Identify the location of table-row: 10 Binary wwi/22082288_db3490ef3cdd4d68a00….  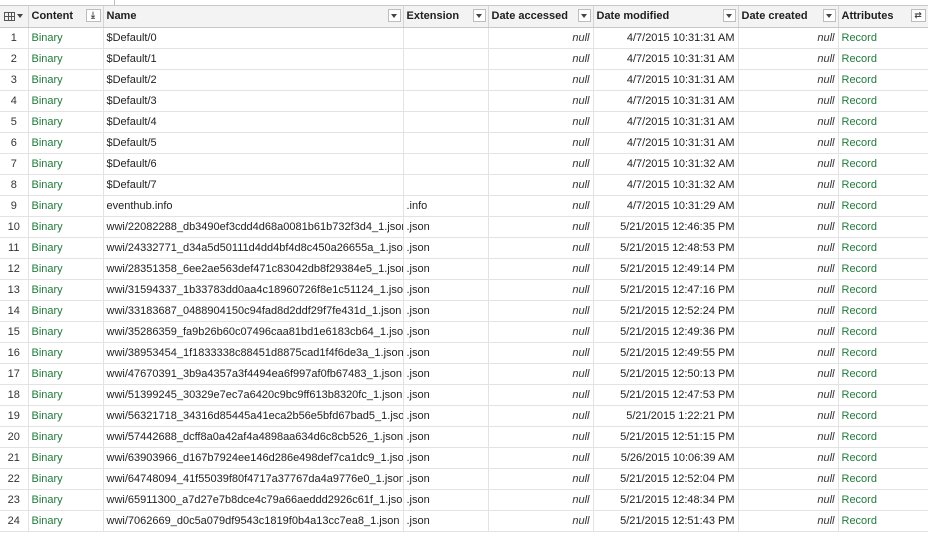
(464, 227).